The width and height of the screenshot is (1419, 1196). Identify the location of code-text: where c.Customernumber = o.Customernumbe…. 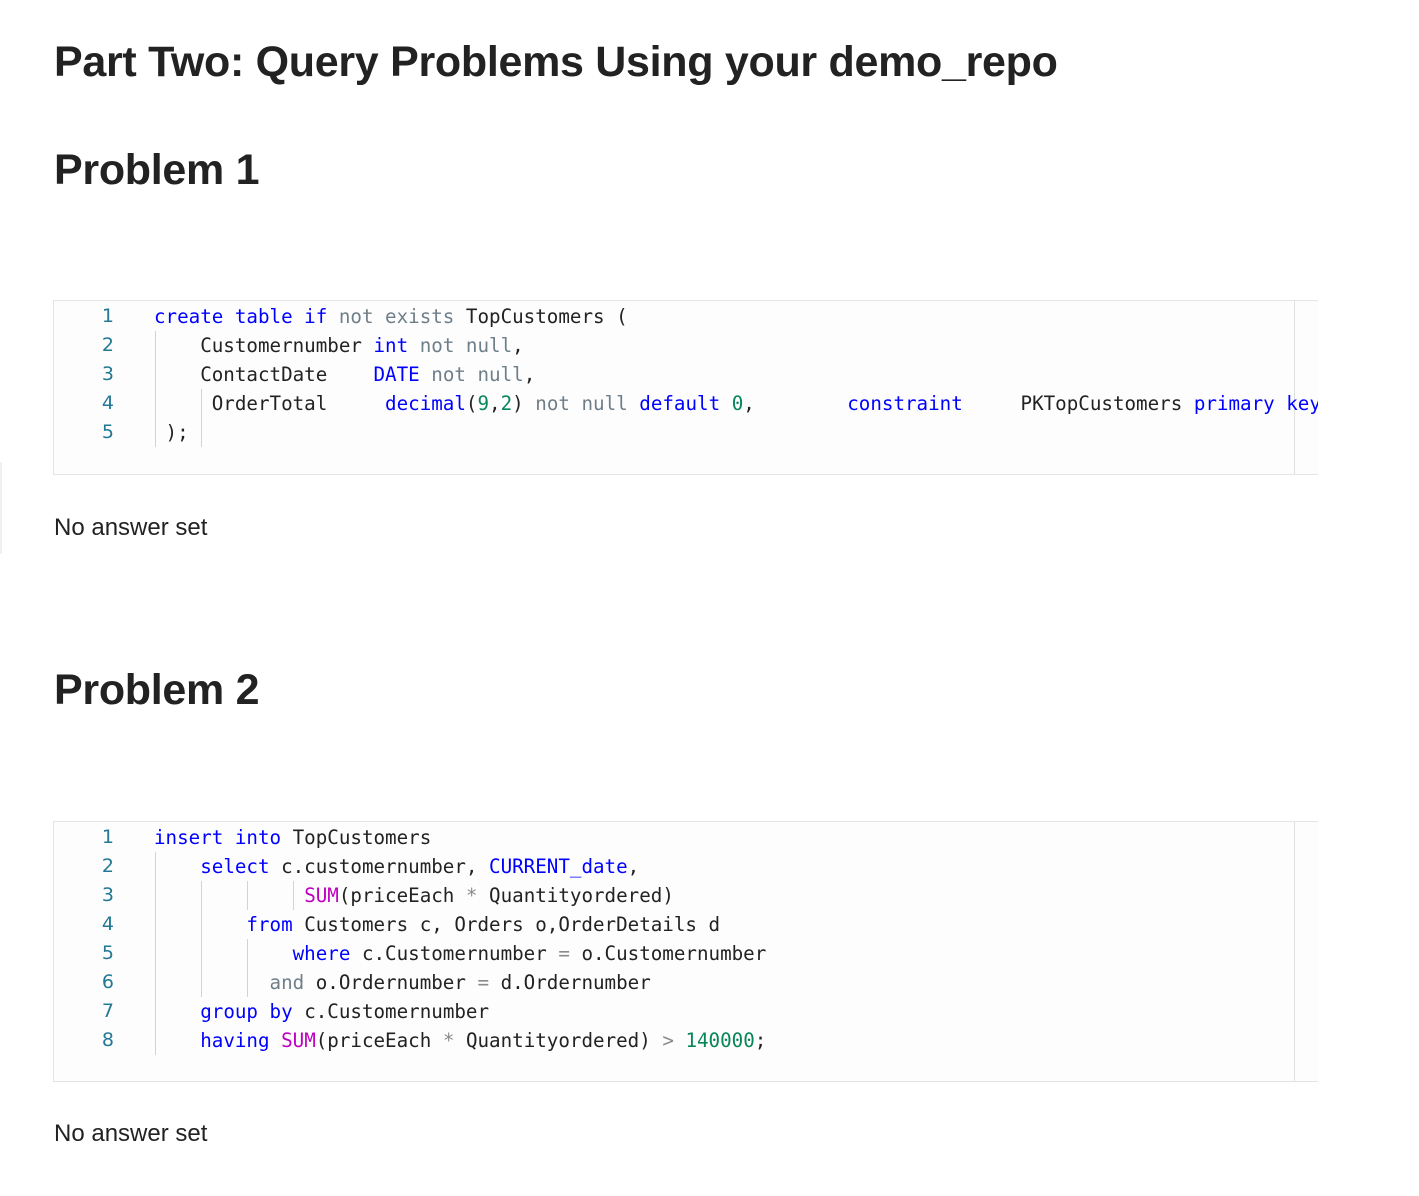
(460, 953).